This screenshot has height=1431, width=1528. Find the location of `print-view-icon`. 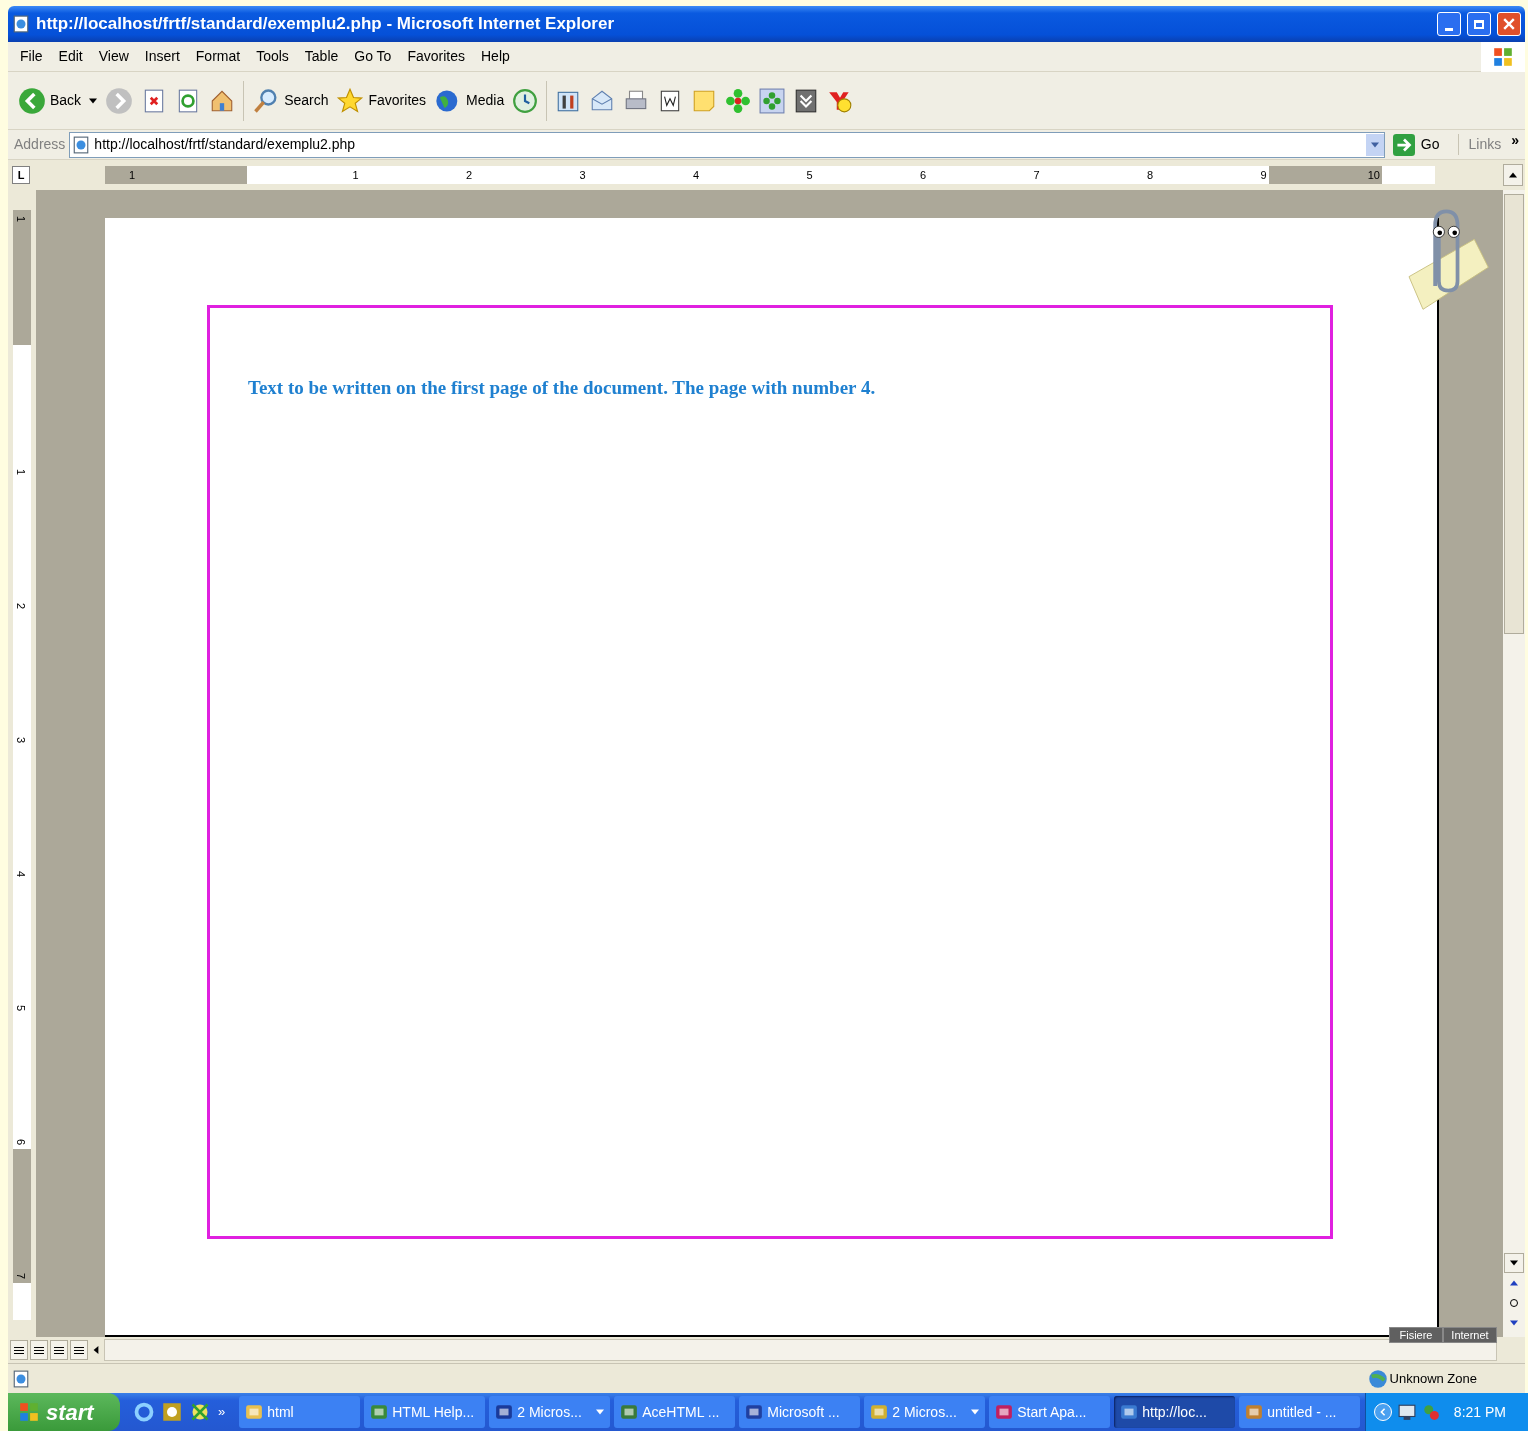

print-view-icon is located at coordinates (59, 1350).